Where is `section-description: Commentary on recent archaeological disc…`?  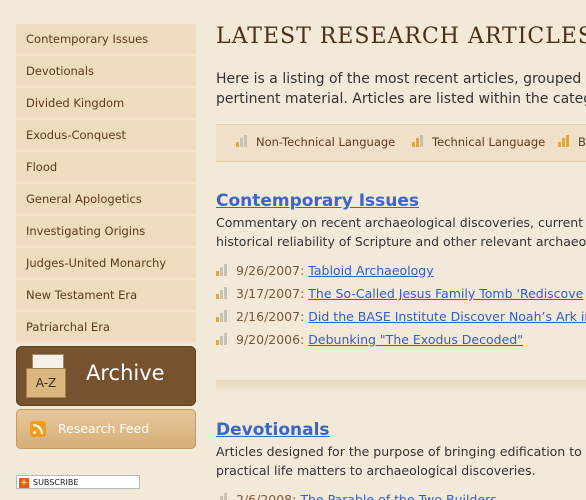
section-description: Commentary on recent archaeological disc… is located at coordinates (401, 232).